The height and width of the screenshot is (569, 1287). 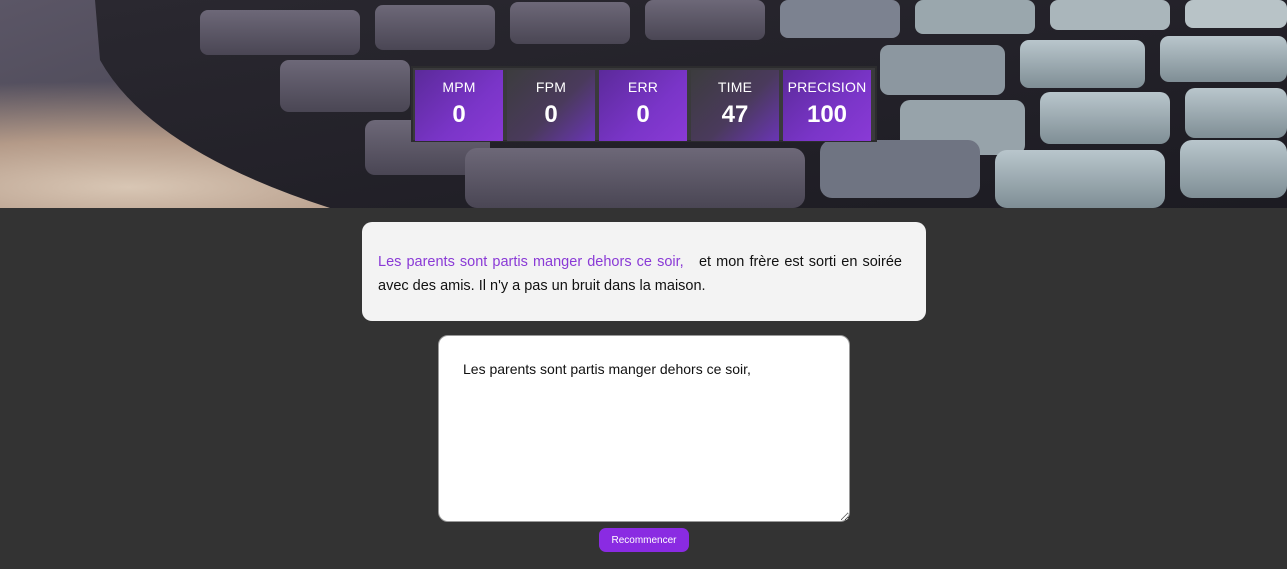 What do you see at coordinates (643, 114) in the screenshot?
I see `stat-err-value: 0` at bounding box center [643, 114].